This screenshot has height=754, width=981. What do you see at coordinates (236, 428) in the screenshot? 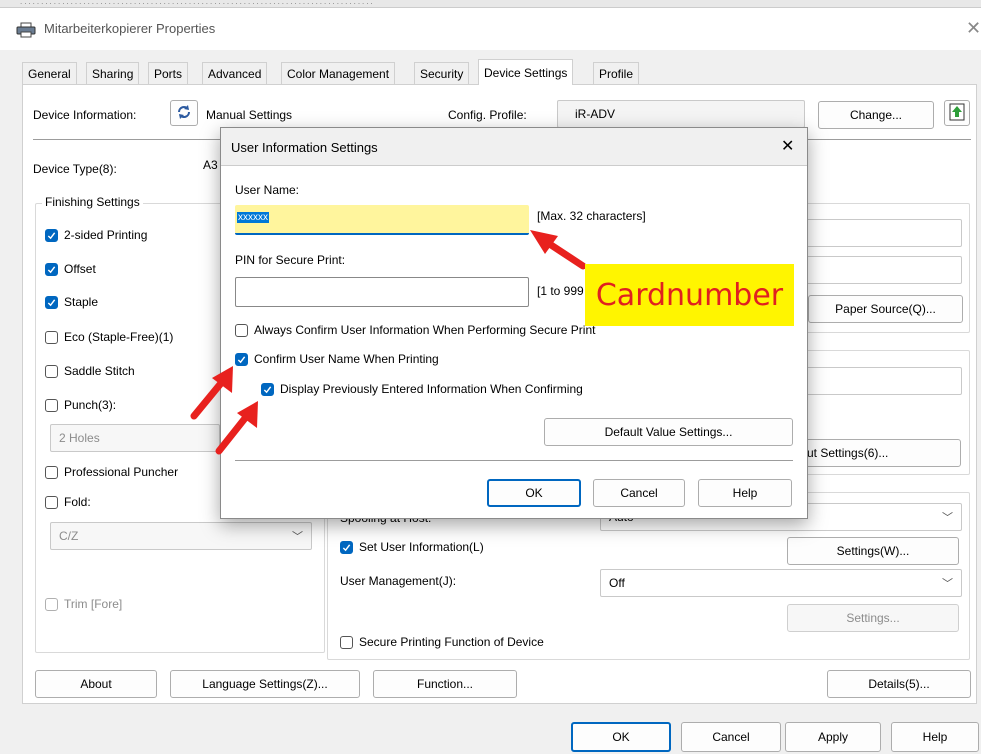
I see `arrow-to-display-icon` at bounding box center [236, 428].